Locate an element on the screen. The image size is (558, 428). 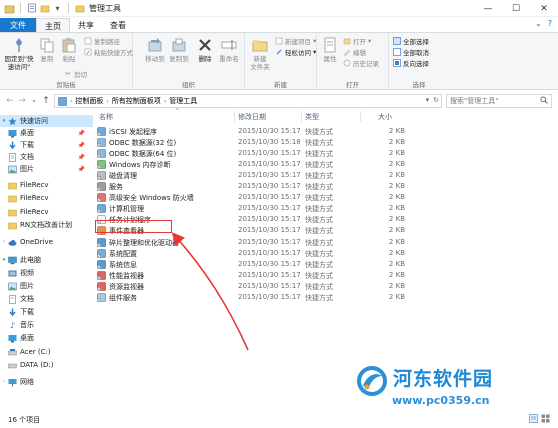
new-item-button: 新建项目 ▾ is located at coordinates (295, 41).